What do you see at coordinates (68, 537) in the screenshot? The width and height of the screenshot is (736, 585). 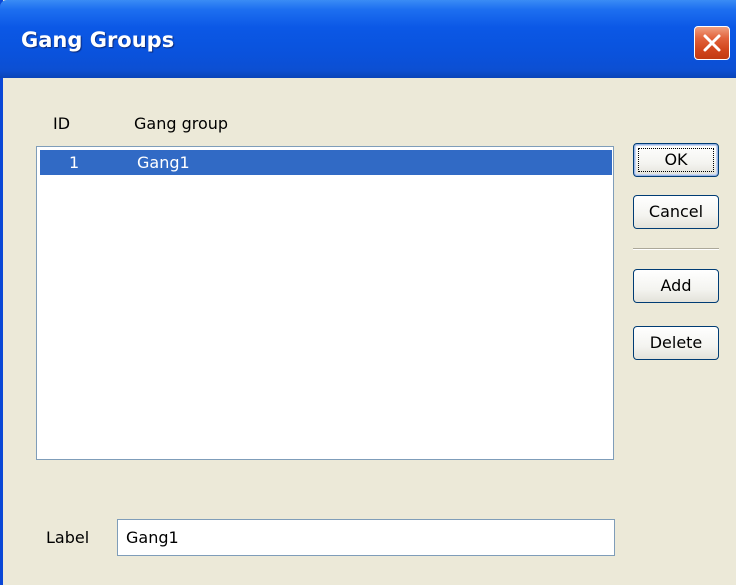 I see `label-field-label: Label` at bounding box center [68, 537].